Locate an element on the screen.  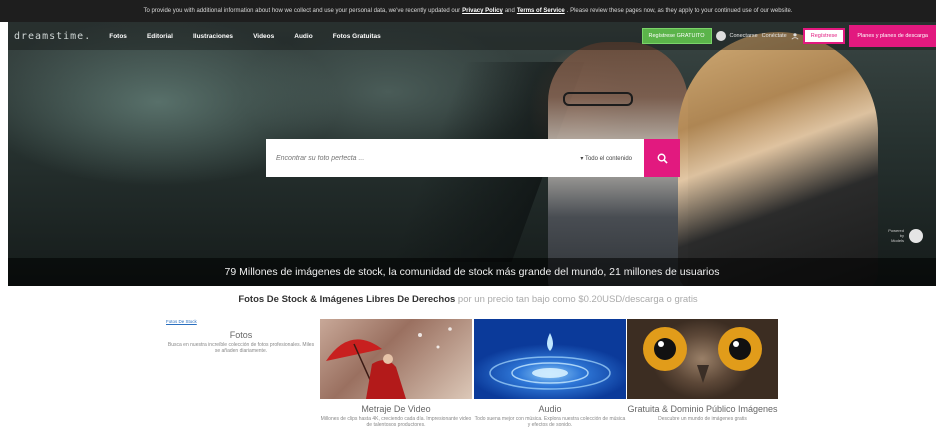
owl-illustration is located at coordinates (702, 355).